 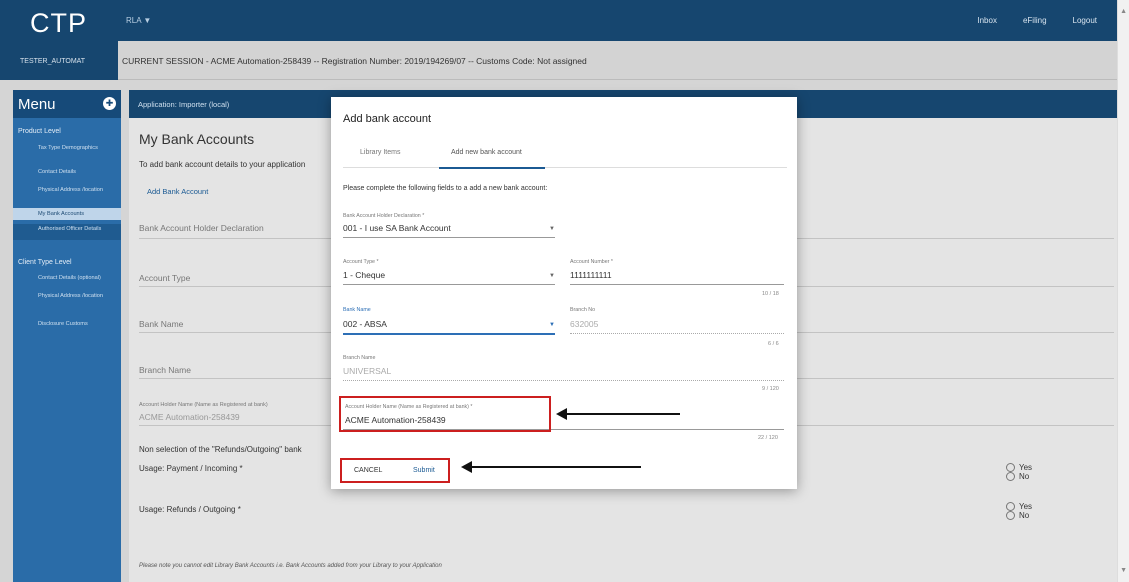 What do you see at coordinates (67, 232) in the screenshot?
I see `sidebar-item-authorised-officer: Authorised Officer Details` at bounding box center [67, 232].